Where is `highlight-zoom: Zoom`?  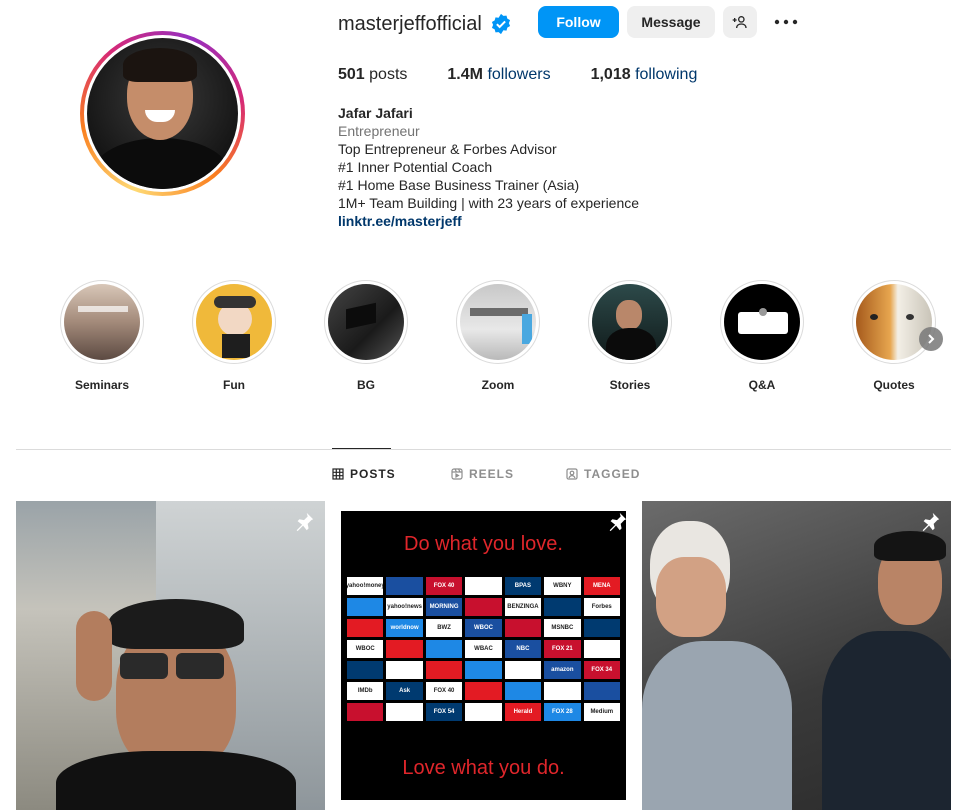
highlight-zoom: Zoom is located at coordinates (498, 336).